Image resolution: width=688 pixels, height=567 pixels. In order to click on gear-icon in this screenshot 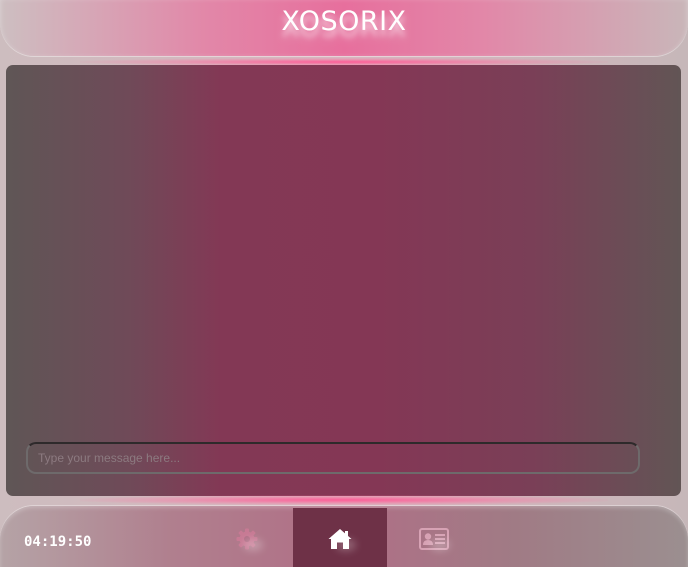, I will do `click(247, 539)`.